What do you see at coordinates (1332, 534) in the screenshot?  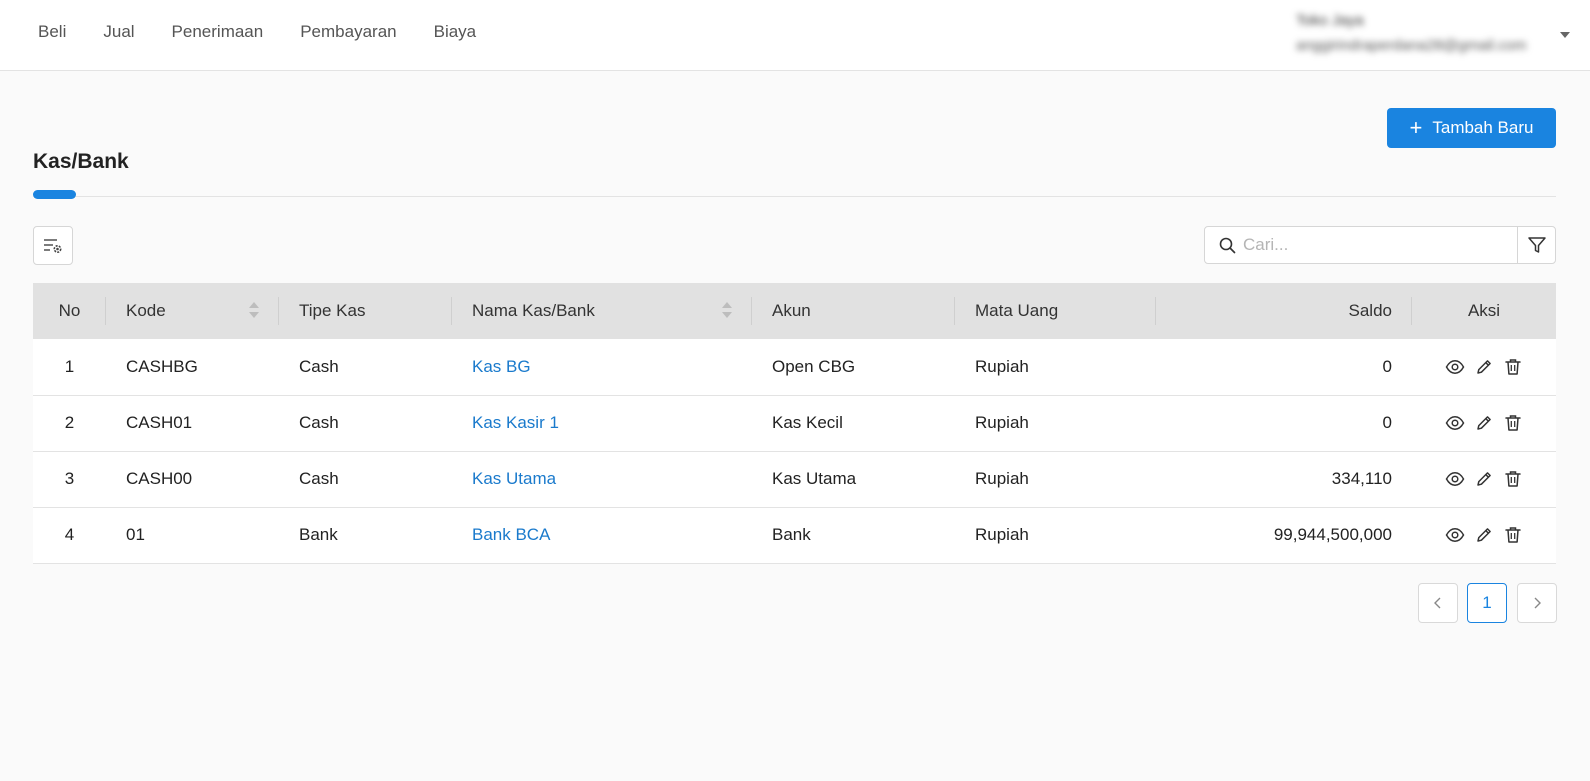 I see `cell-saldo: 99,944,500,000` at bounding box center [1332, 534].